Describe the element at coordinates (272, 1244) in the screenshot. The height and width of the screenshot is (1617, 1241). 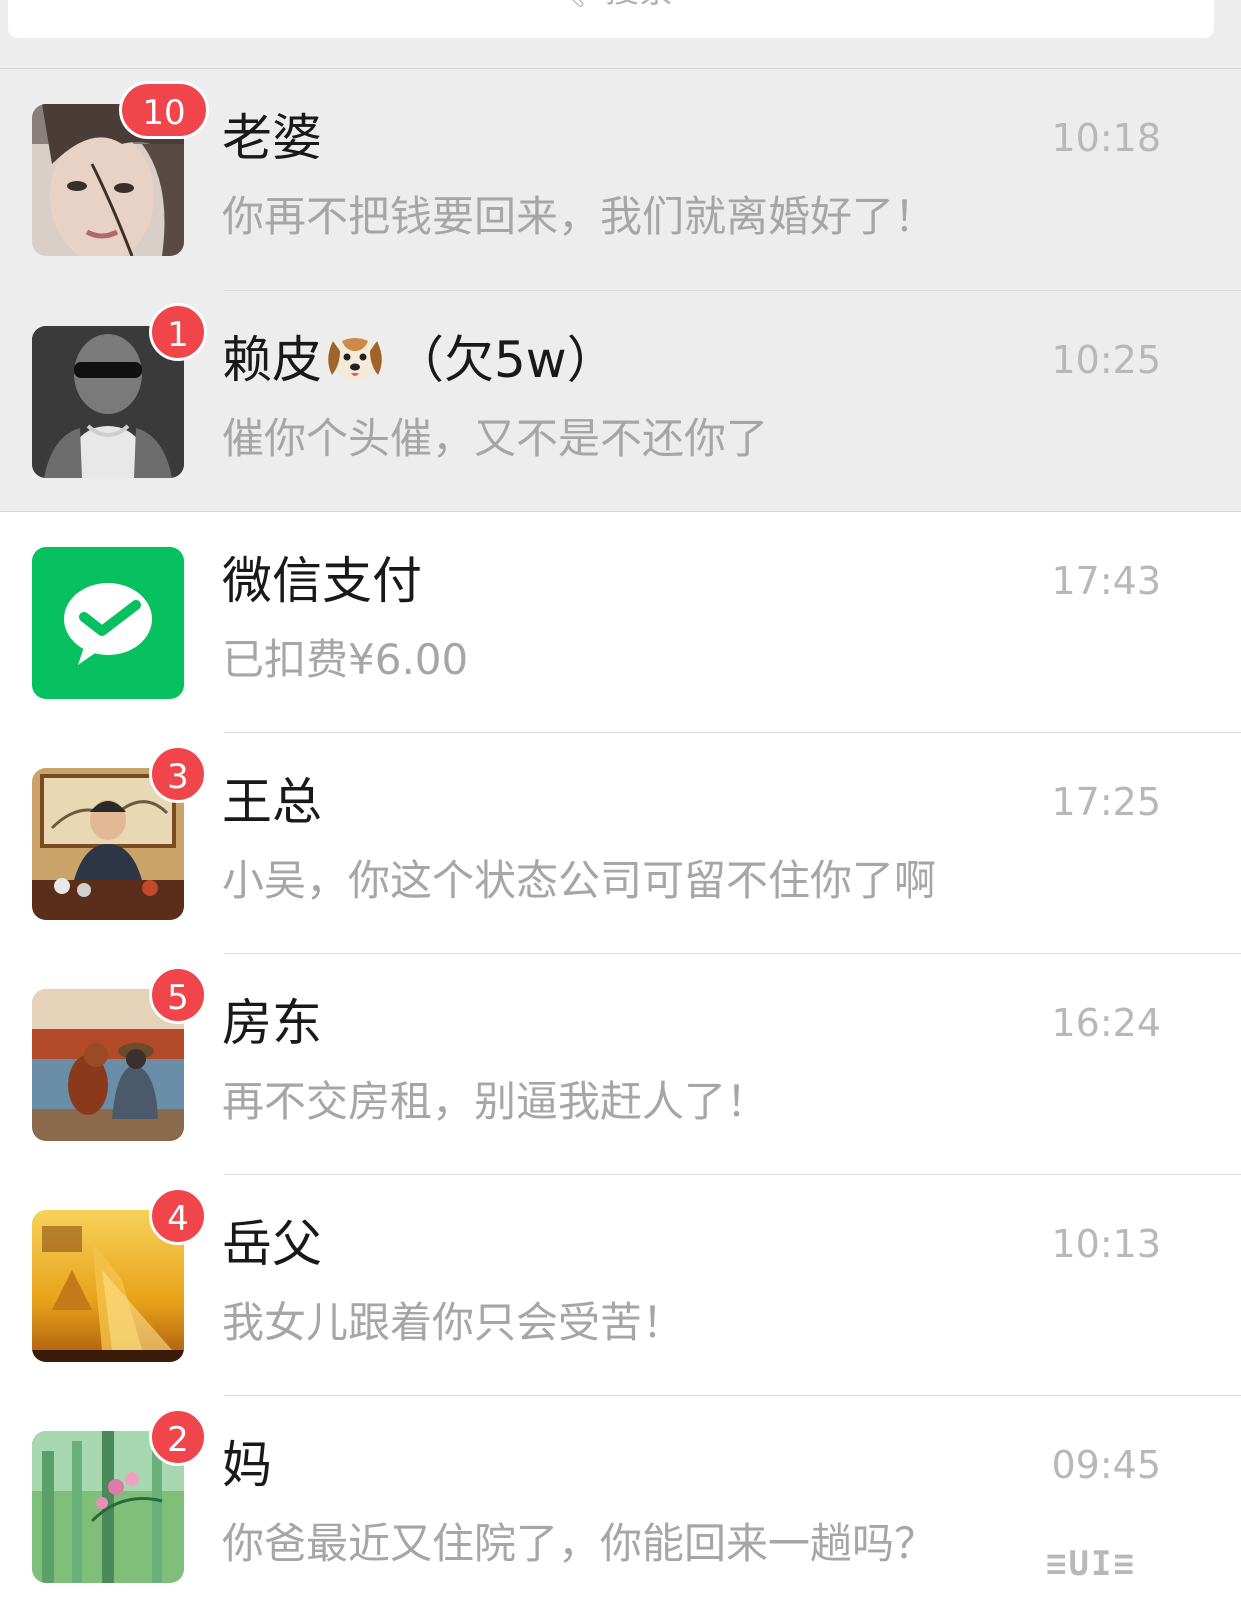
I see `chat-name: 岳父` at that location.